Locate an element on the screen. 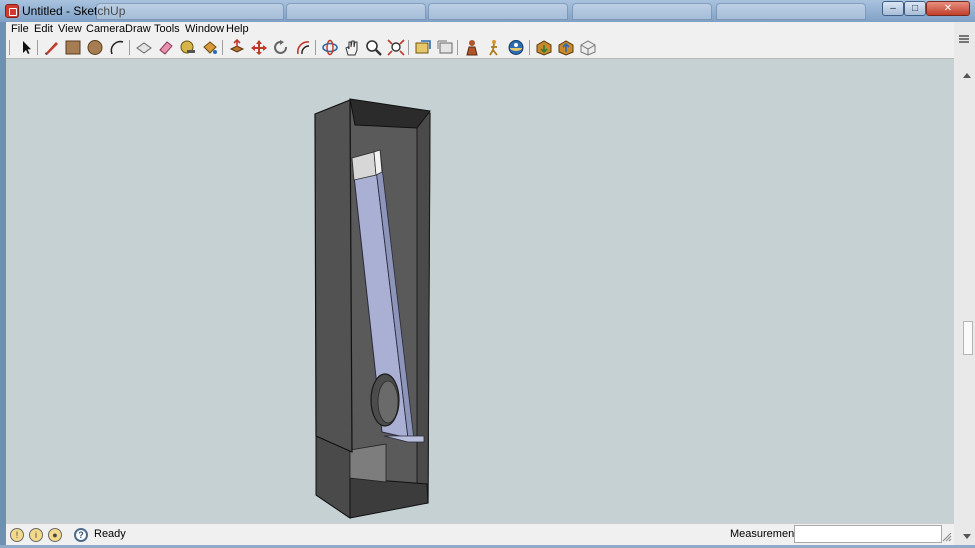 The height and width of the screenshot is (548, 975). arc-icon is located at coordinates (117, 47).